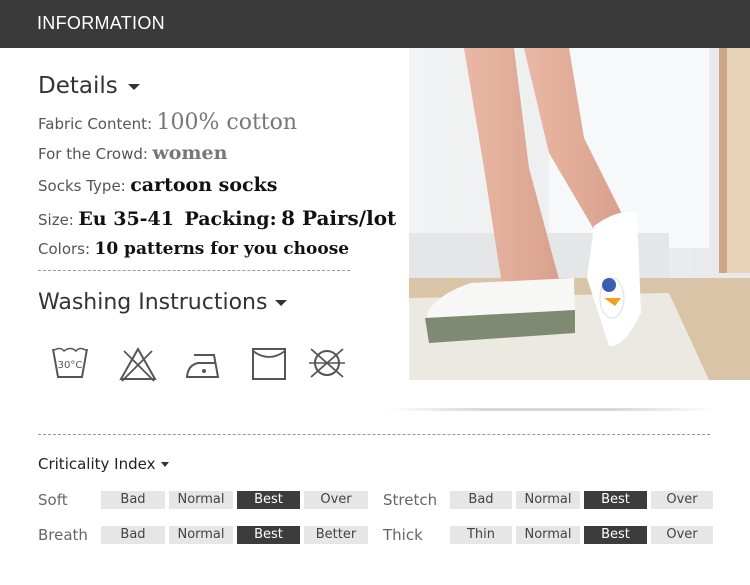 The width and height of the screenshot is (750, 585). Describe the element at coordinates (615, 535) in the screenshot. I see `thick-option-best: Best` at that location.